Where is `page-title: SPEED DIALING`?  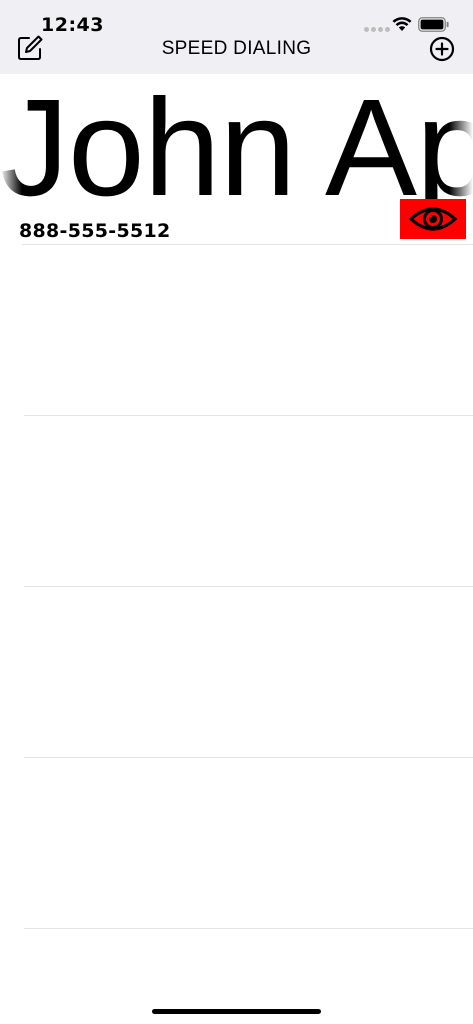
page-title: SPEED DIALING is located at coordinates (236, 48).